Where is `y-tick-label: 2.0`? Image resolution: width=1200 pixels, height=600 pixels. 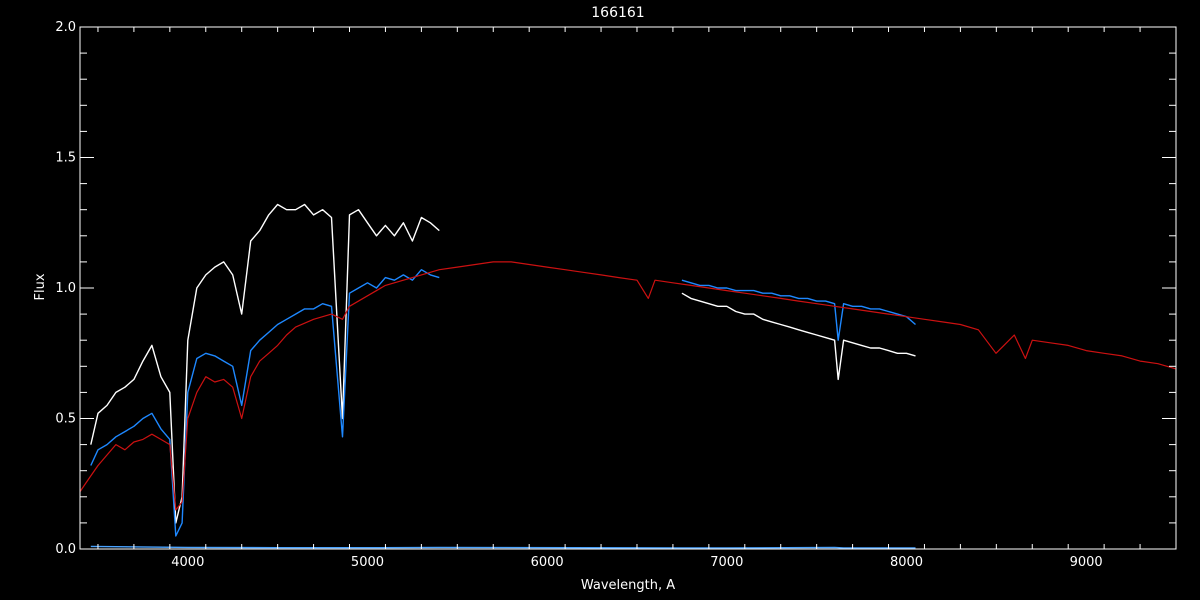 y-tick-label: 2.0 is located at coordinates (65, 27).